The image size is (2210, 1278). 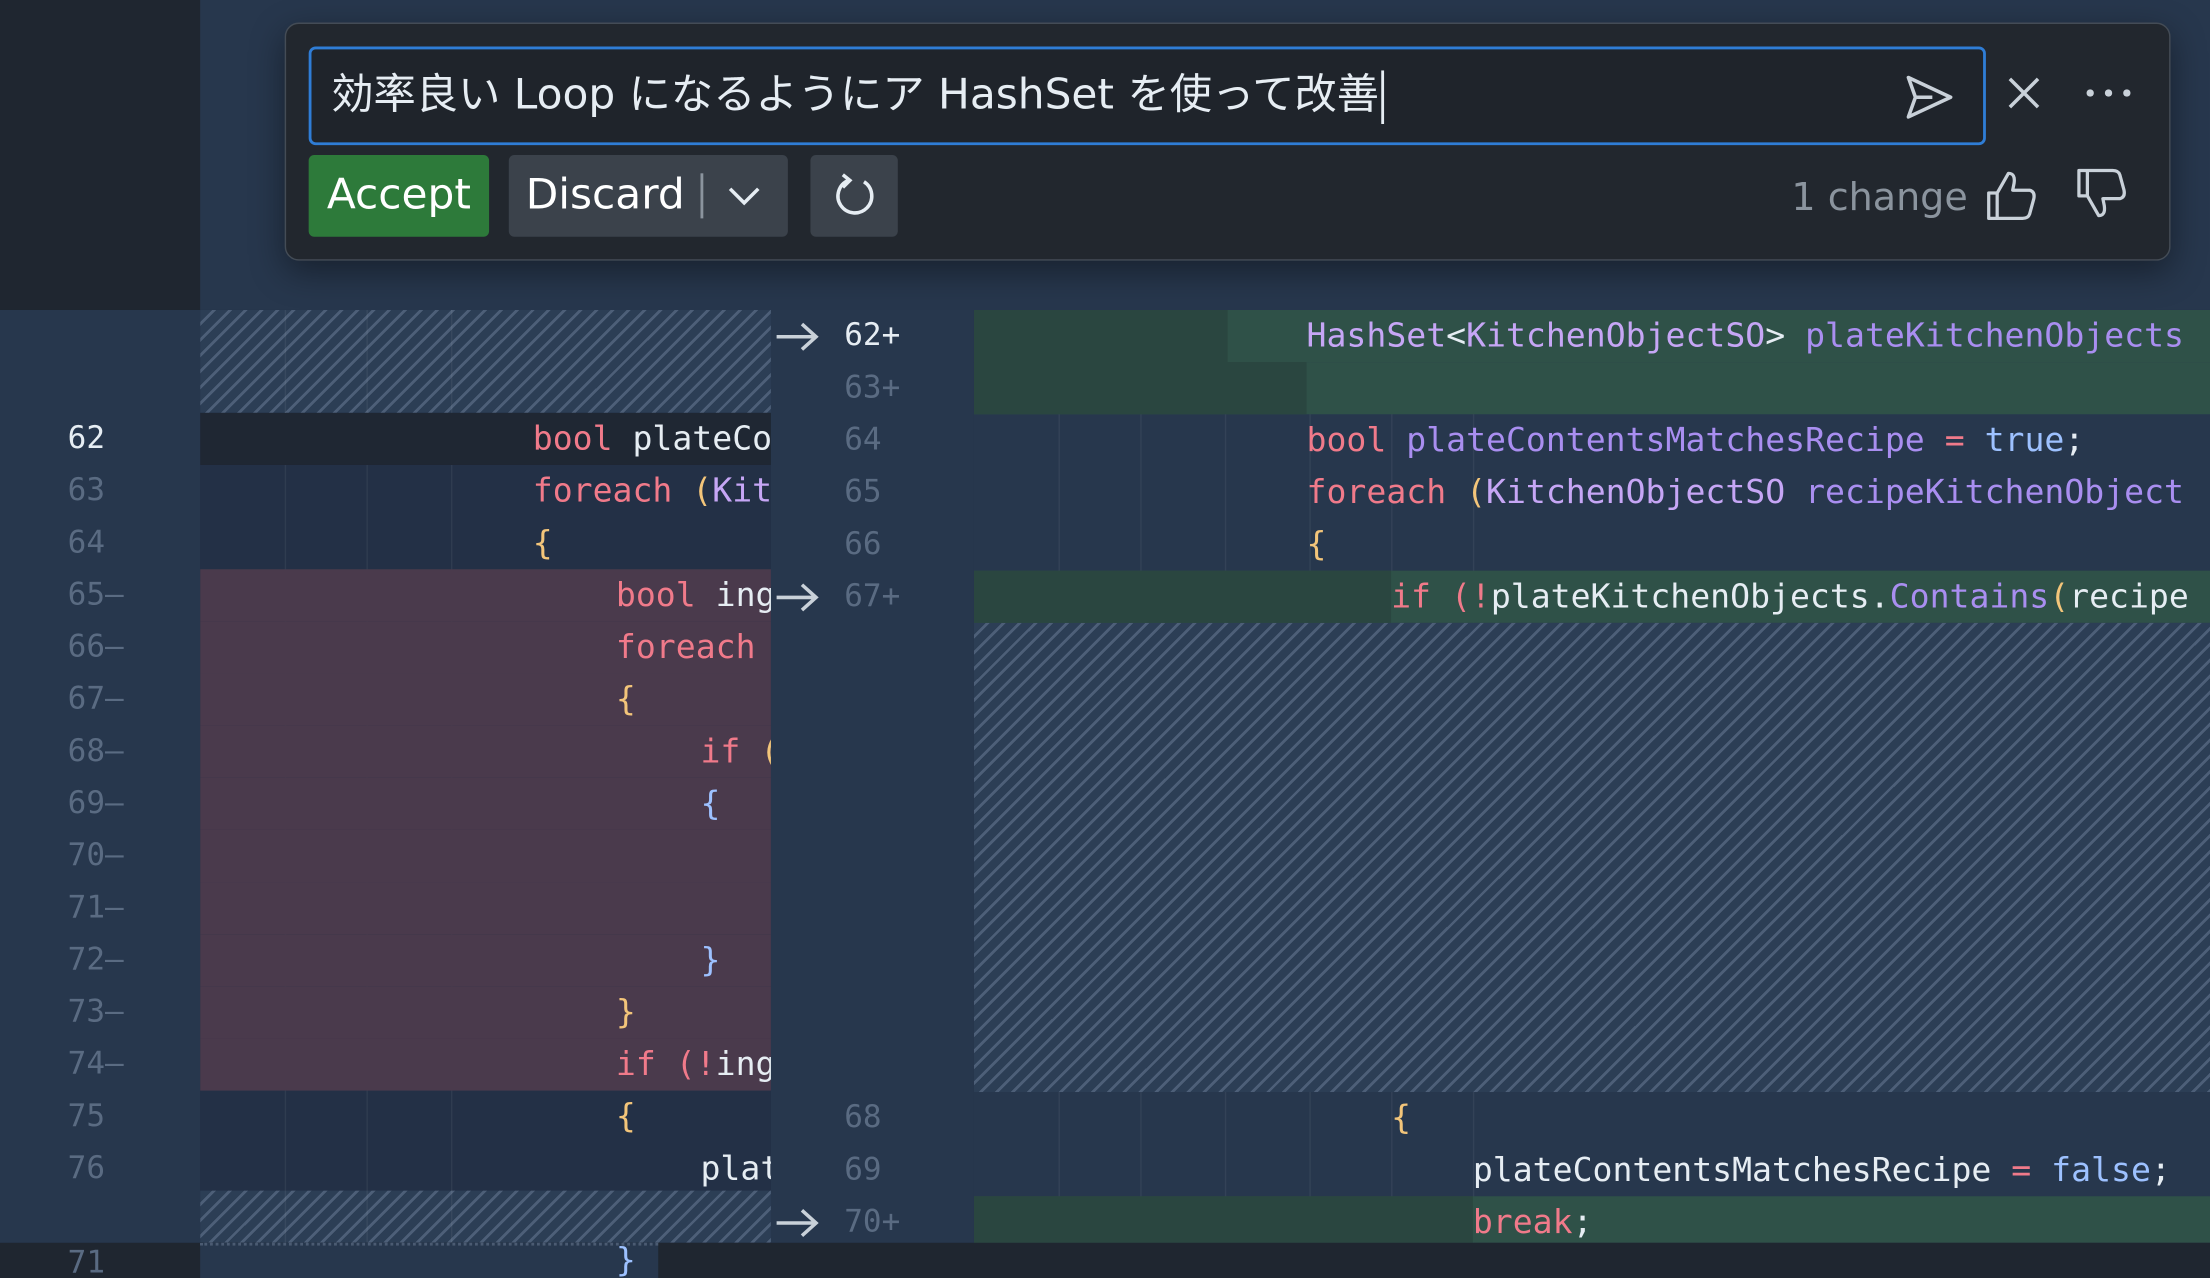 I want to click on line-number: 68, so click(x=863, y=1118).